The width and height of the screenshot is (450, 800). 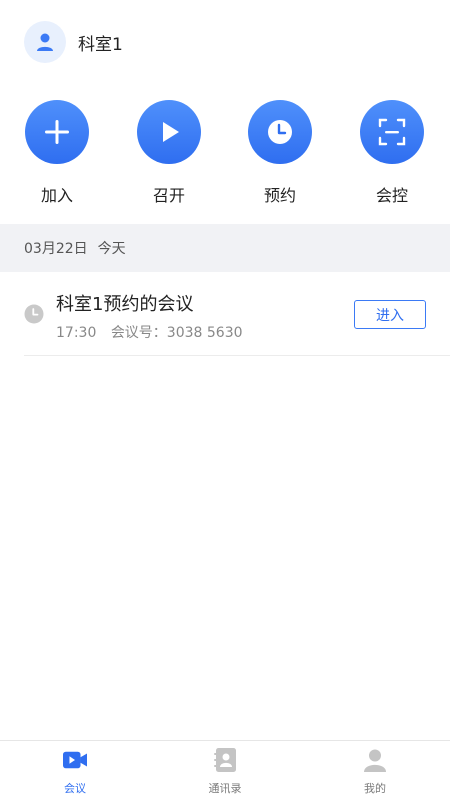 What do you see at coordinates (392, 153) in the screenshot?
I see `meeting-control-button: 会控` at bounding box center [392, 153].